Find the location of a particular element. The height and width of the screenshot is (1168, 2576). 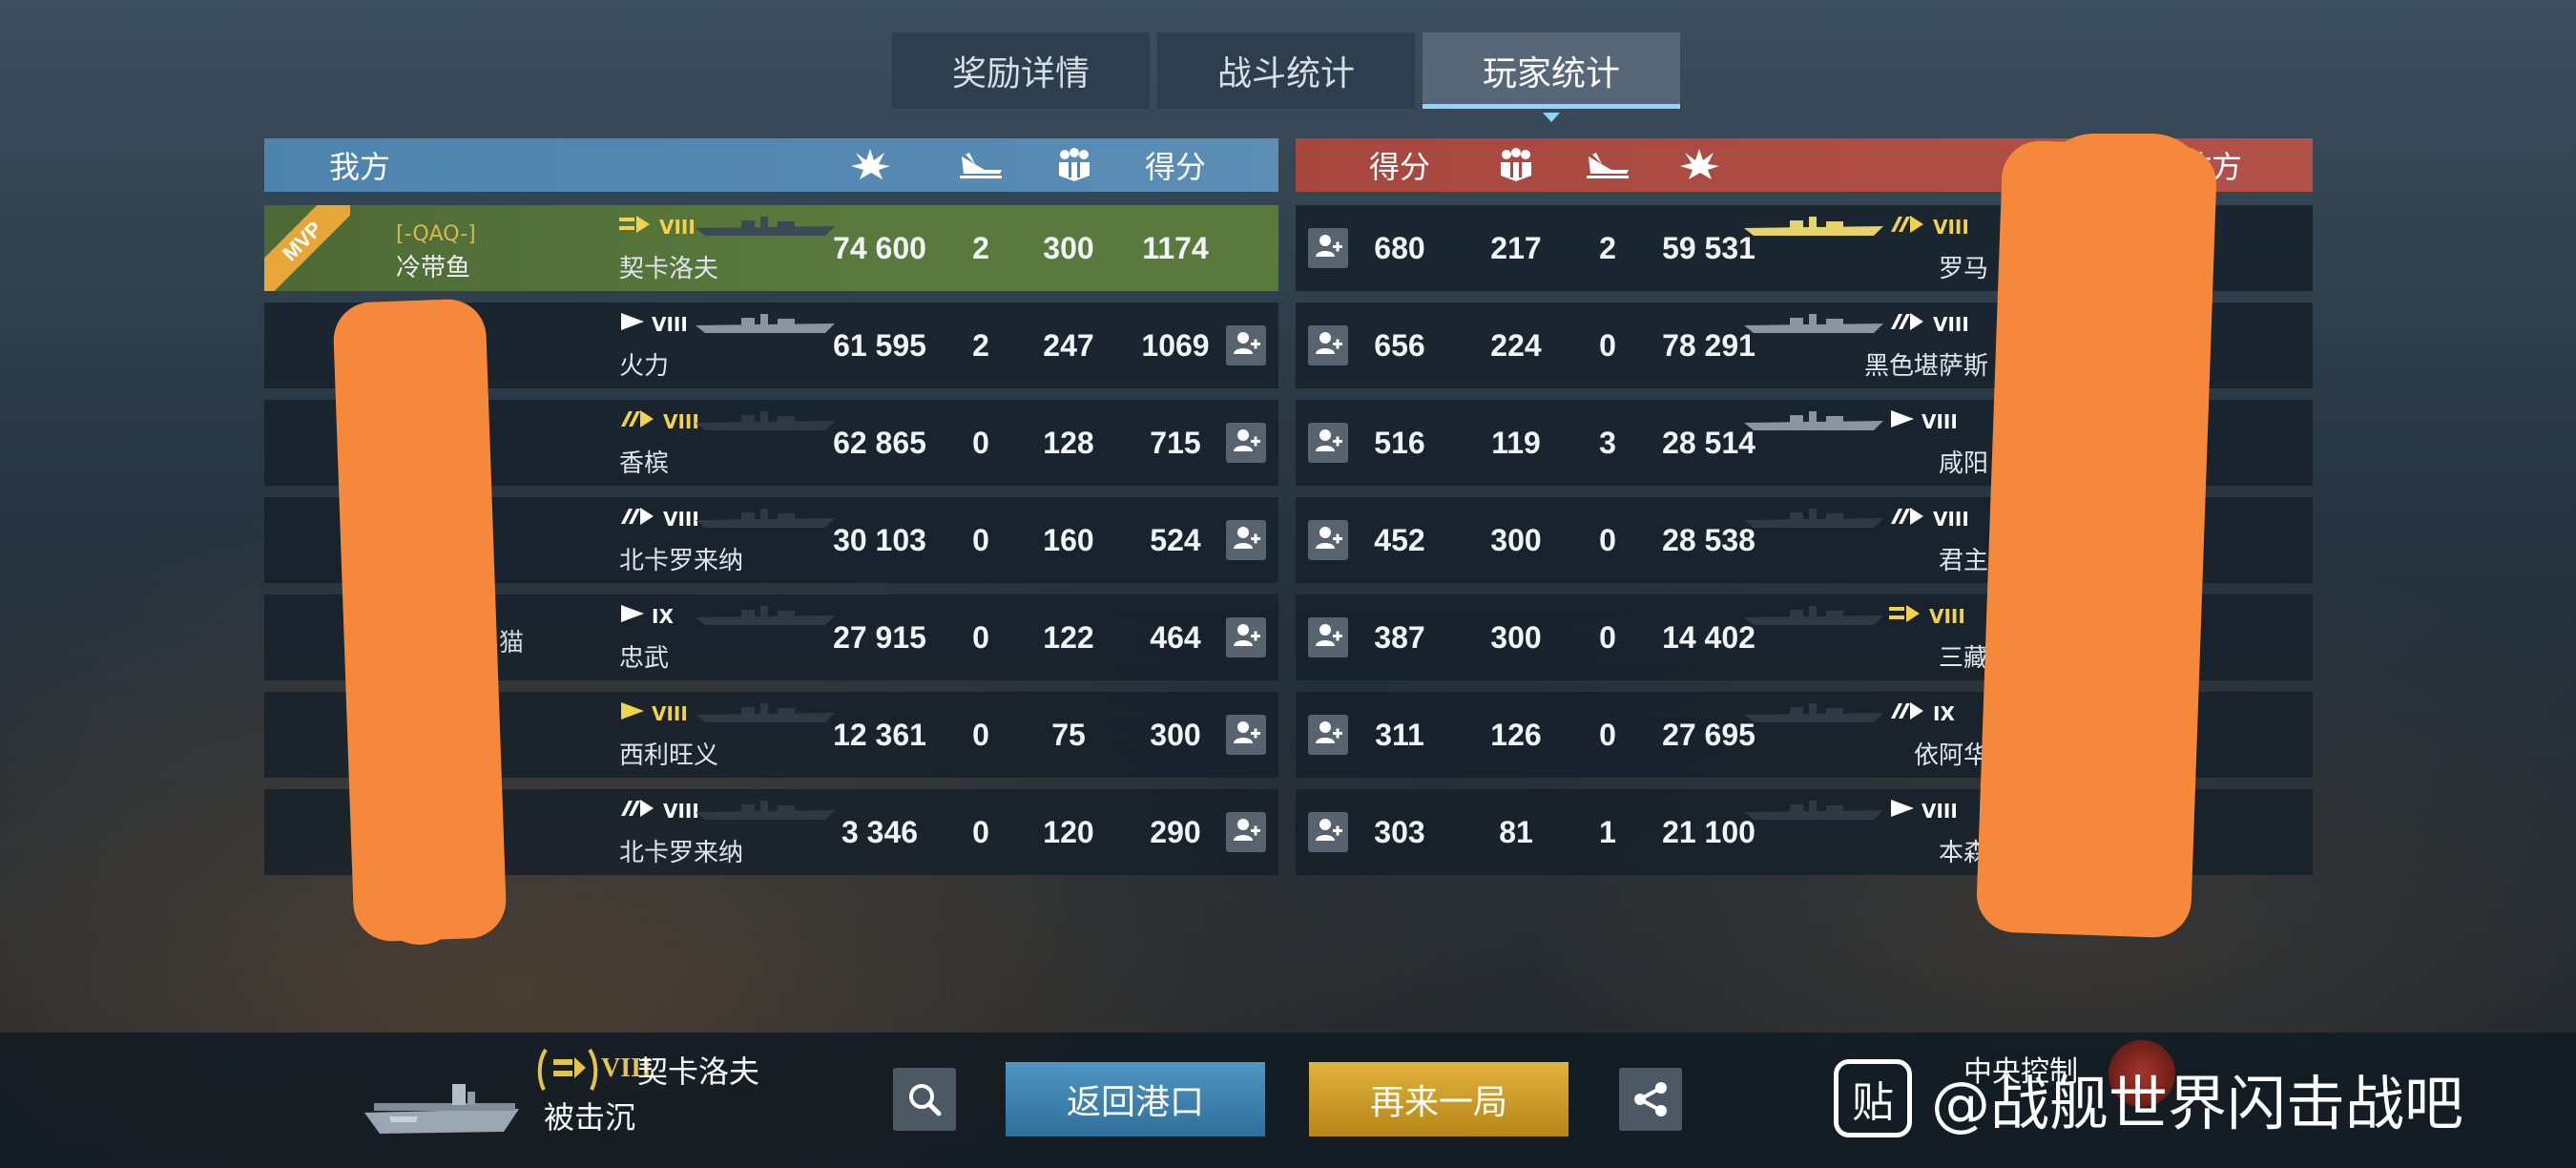

damage-value: 12 361 is located at coordinates (879, 734).